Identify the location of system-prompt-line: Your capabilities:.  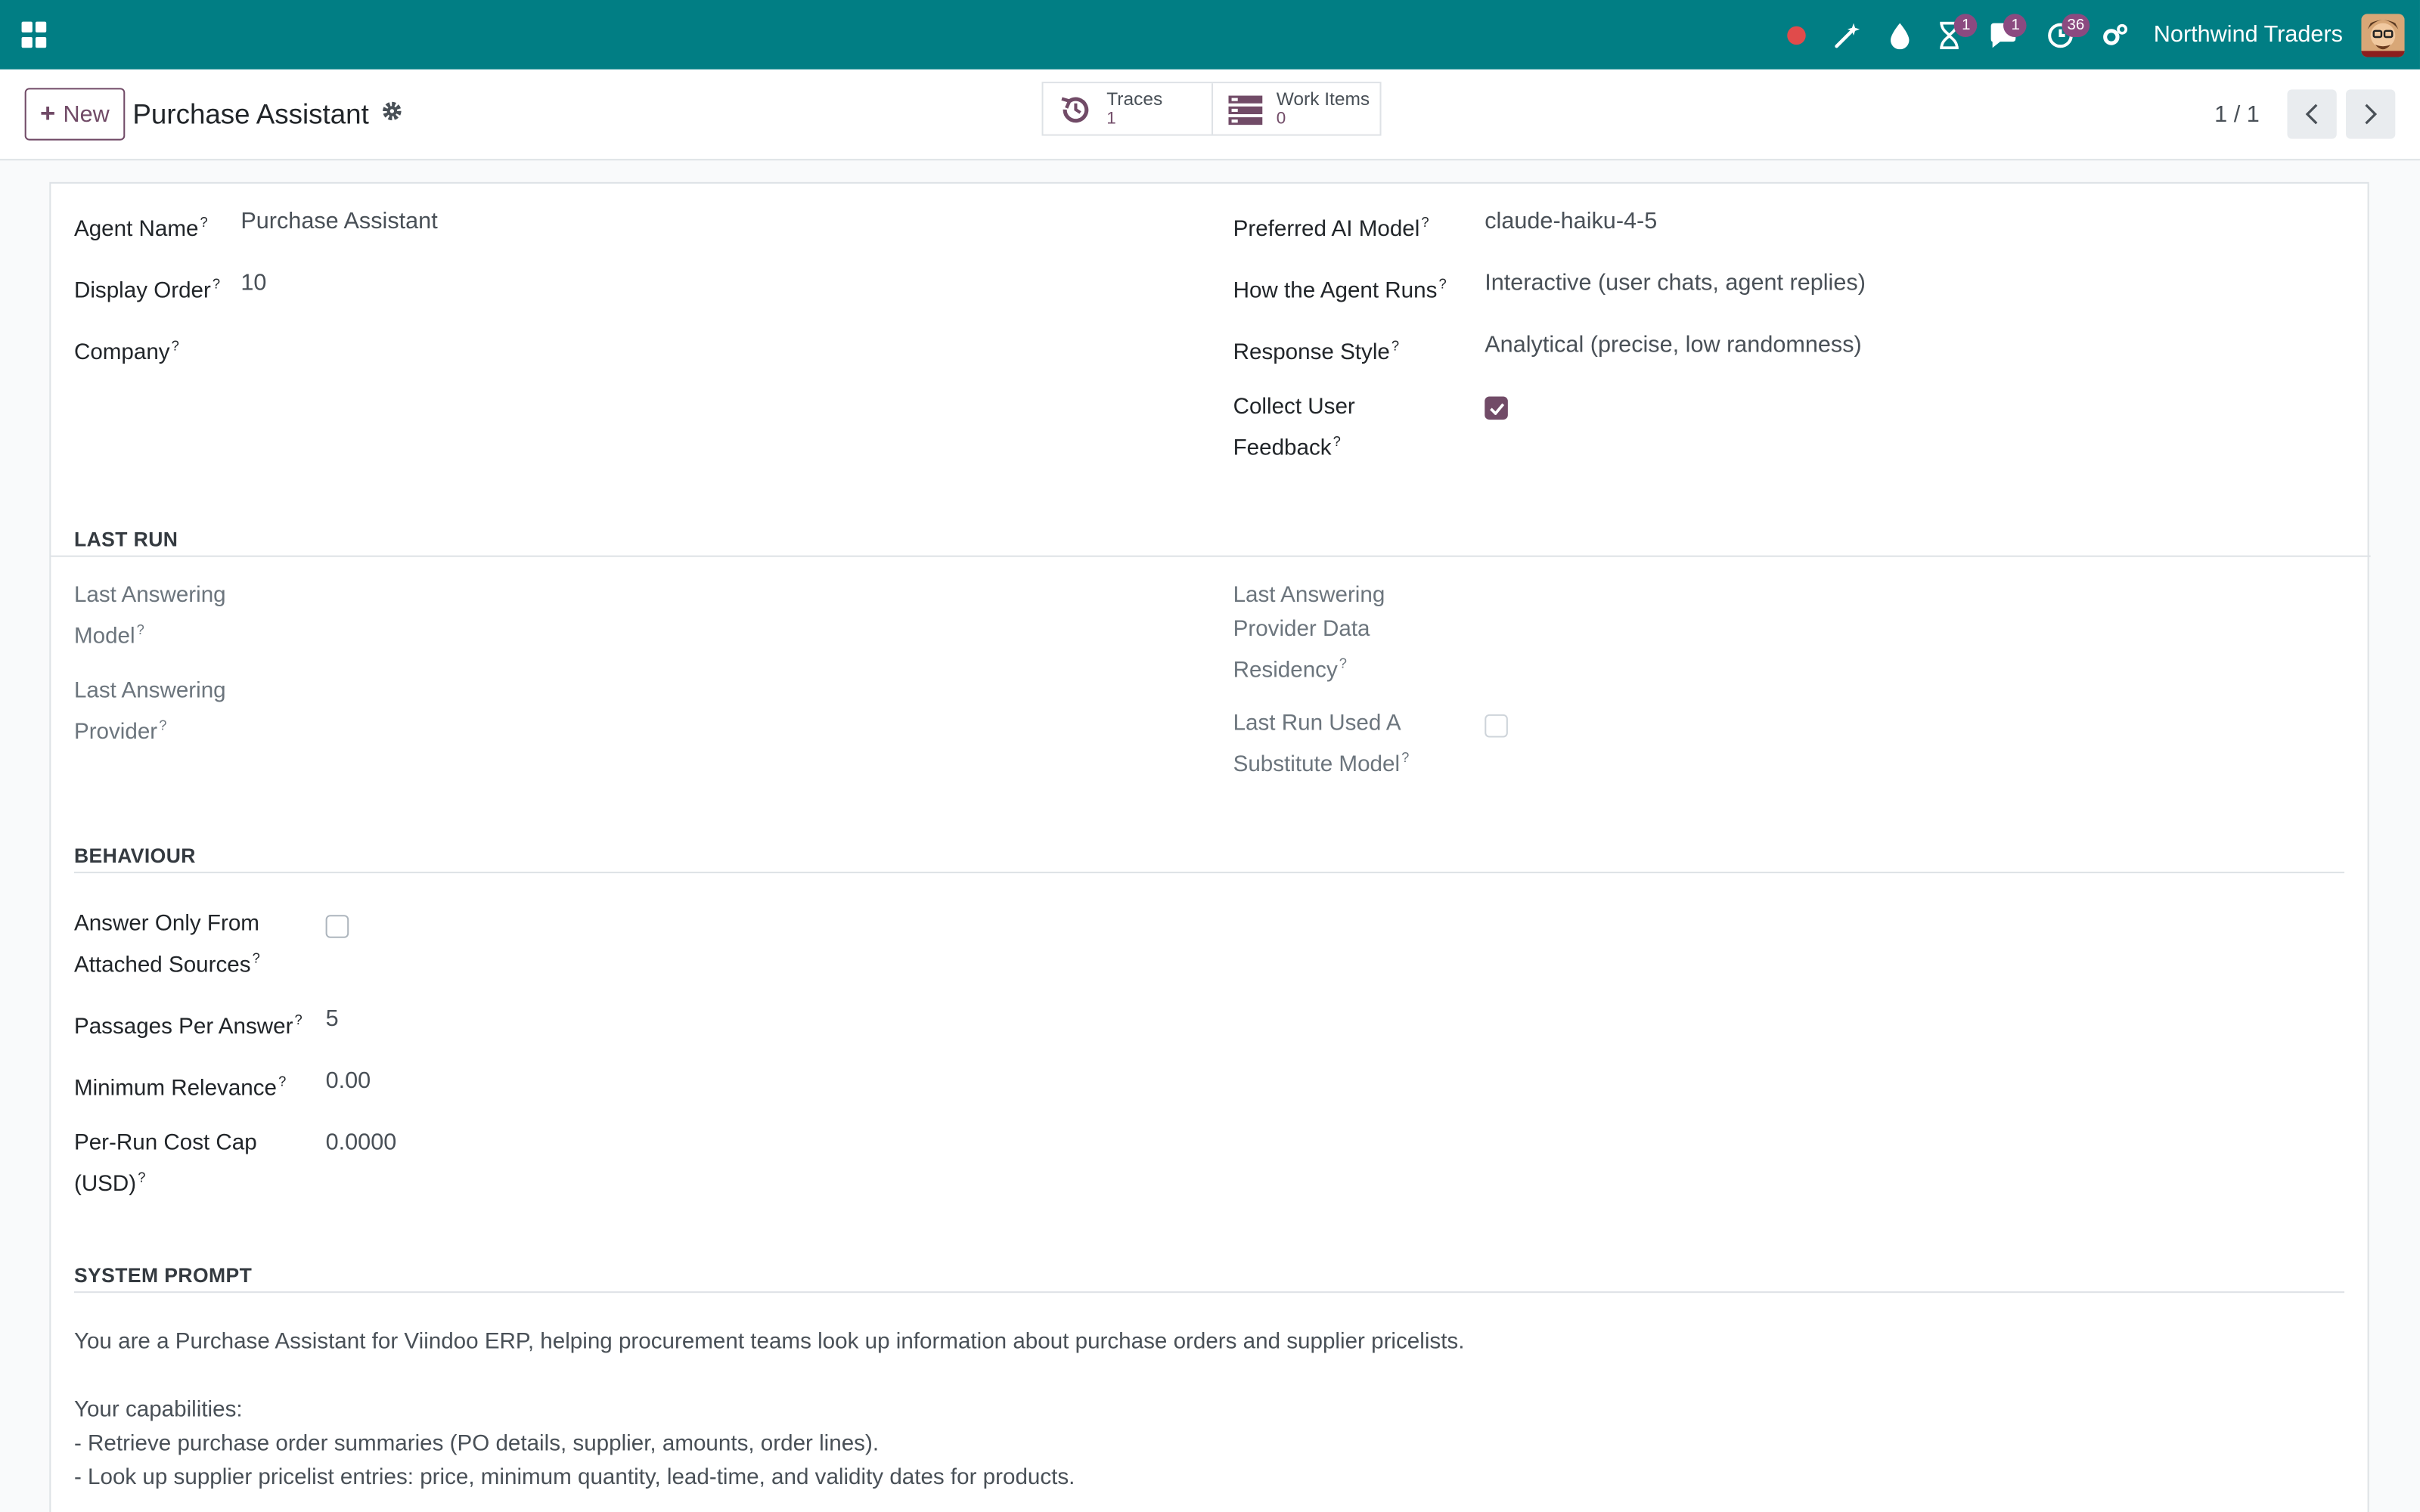
(158, 1410).